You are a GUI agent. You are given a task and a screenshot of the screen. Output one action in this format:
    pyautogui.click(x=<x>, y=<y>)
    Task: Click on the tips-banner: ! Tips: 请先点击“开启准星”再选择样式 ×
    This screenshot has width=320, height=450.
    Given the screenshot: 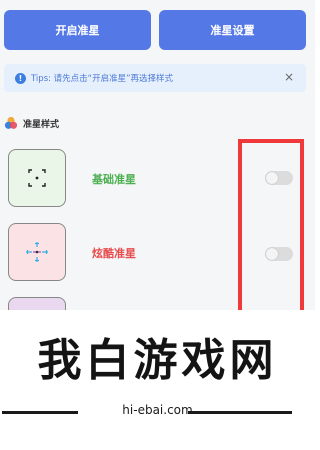 What is the action you would take?
    pyautogui.click(x=155, y=78)
    